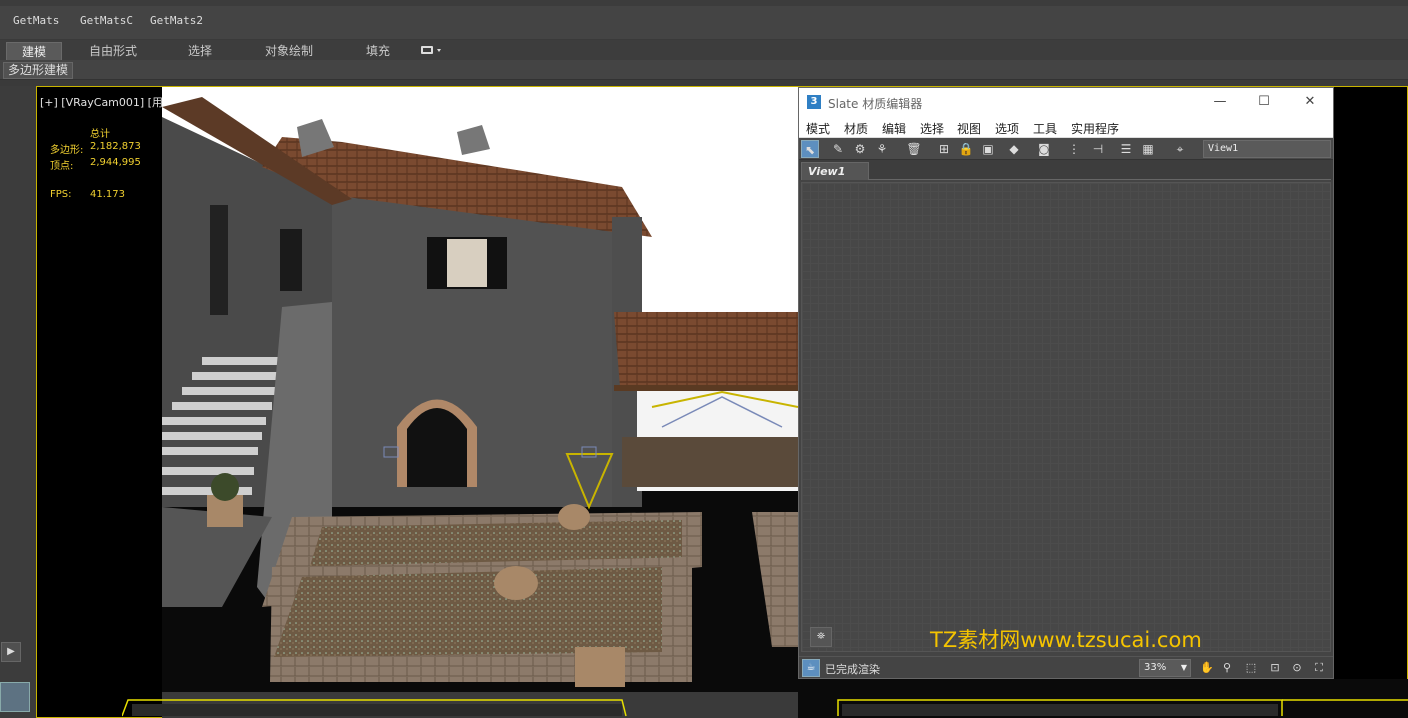 The height and width of the screenshot is (718, 1408). Describe the element at coordinates (814, 102) in the screenshot. I see `slate-logo-icon: 3` at that location.